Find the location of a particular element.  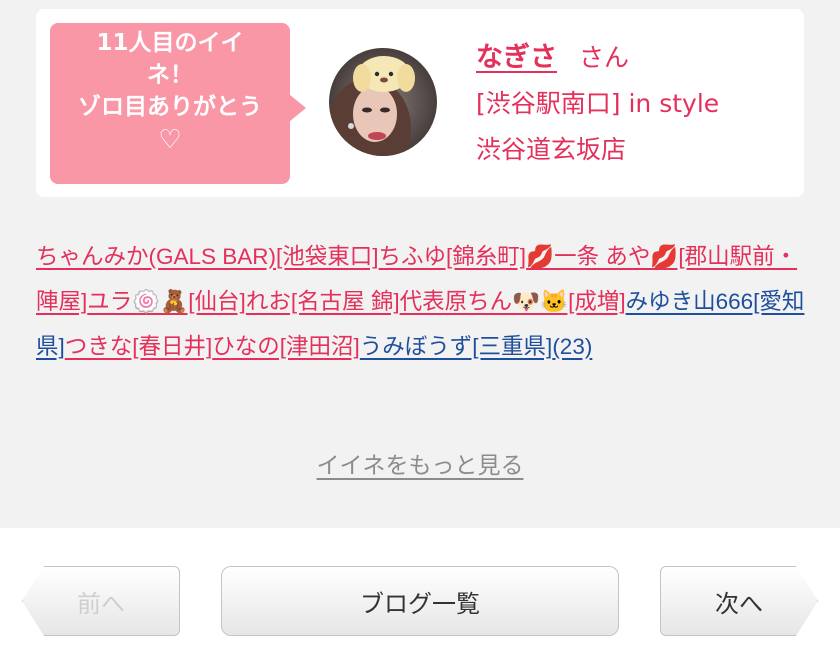

more-likes: イイネをもっと見る is located at coordinates (420, 466).